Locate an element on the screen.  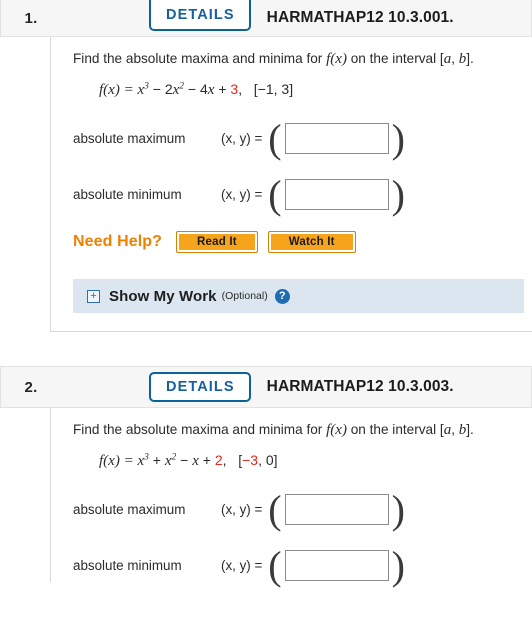
question-header-1: 1. DETAILS HARMATHAP12 10.3.001. is located at coordinates (266, 18).